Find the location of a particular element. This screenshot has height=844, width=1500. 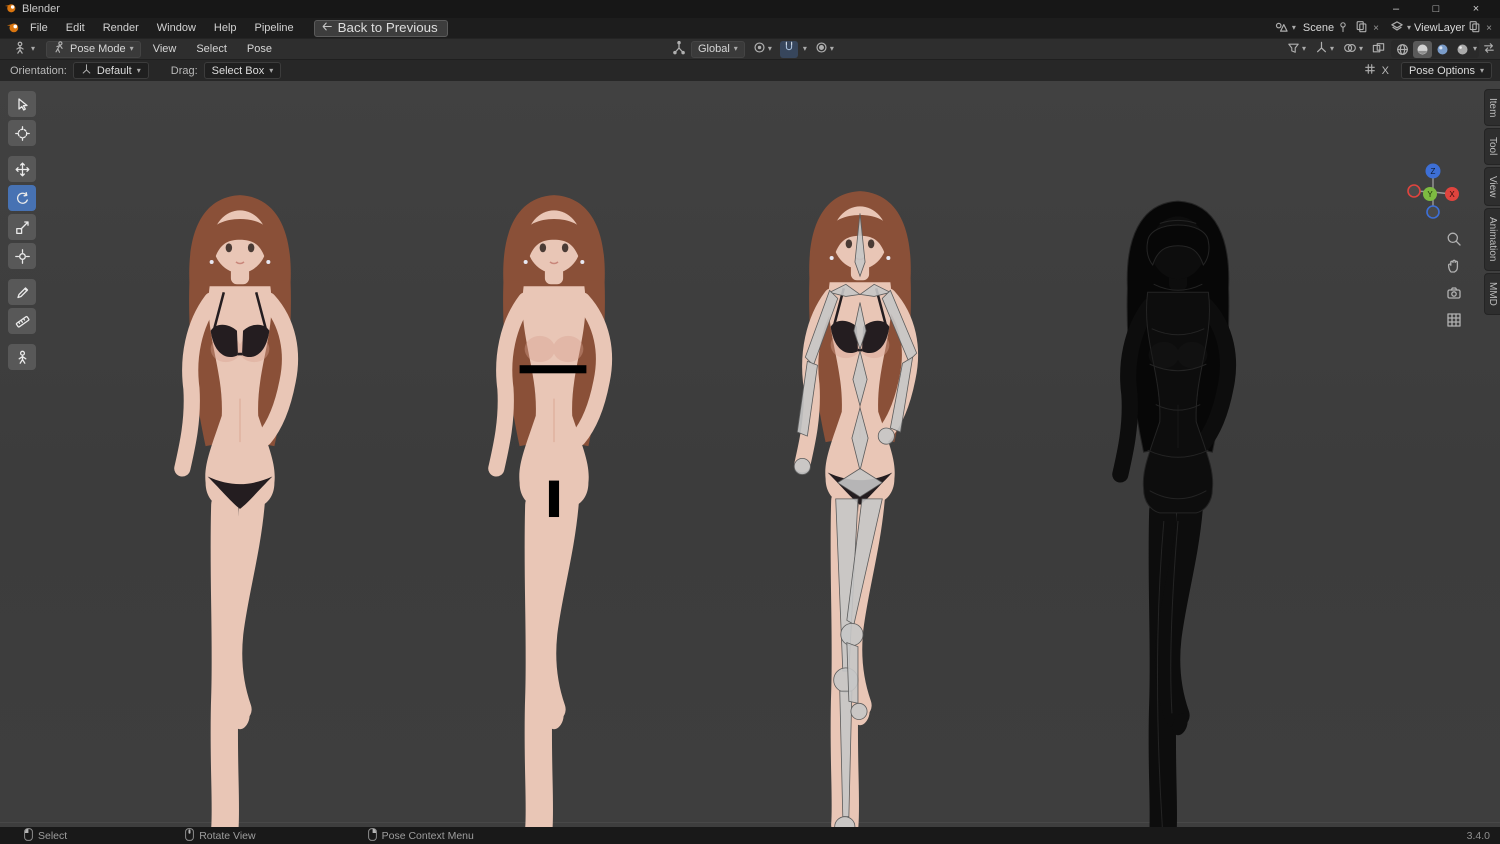

menu-pipeline: Pipeline is located at coordinates (274, 28).